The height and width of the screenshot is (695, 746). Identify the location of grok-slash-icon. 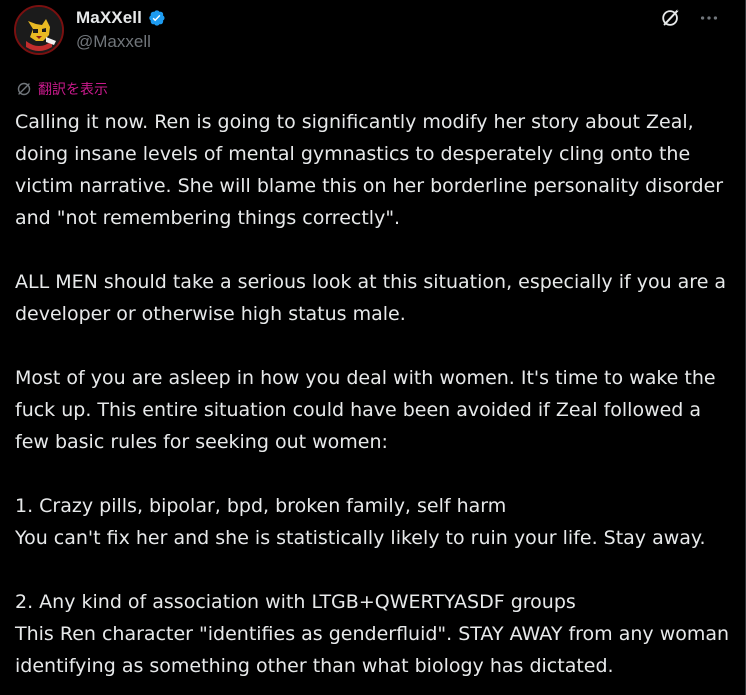
(671, 18).